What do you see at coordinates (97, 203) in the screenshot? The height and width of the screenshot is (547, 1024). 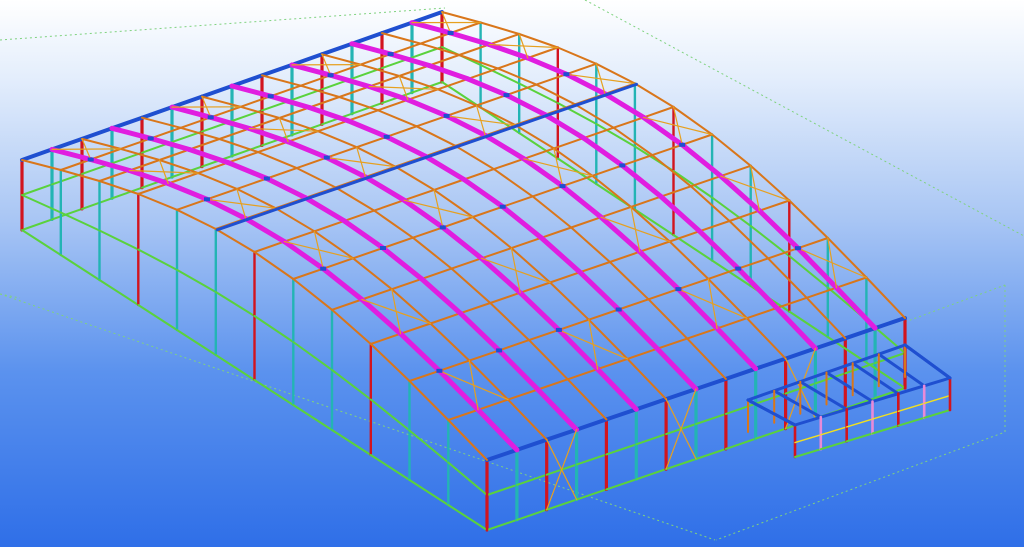 I see `back-base-girt` at bounding box center [97, 203].